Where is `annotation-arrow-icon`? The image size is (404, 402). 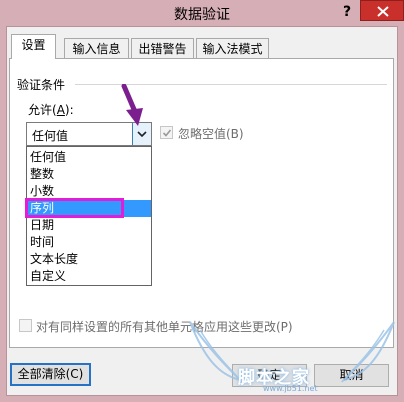
annotation-arrow-icon is located at coordinates (132, 105).